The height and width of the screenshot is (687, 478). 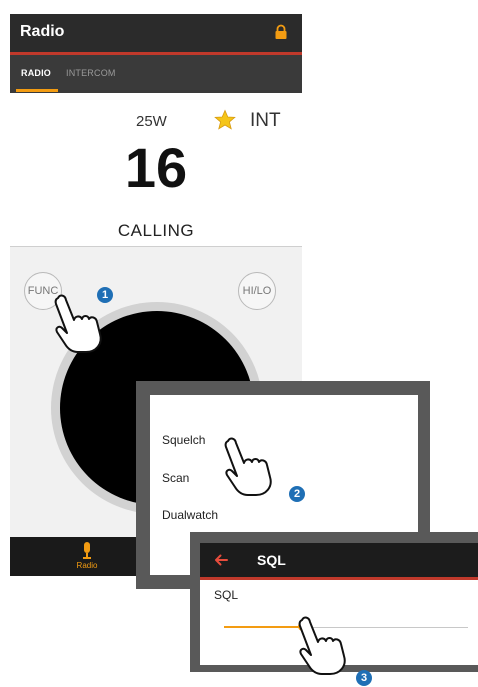 I want to click on active-tab-indicator, so click(x=37, y=90).